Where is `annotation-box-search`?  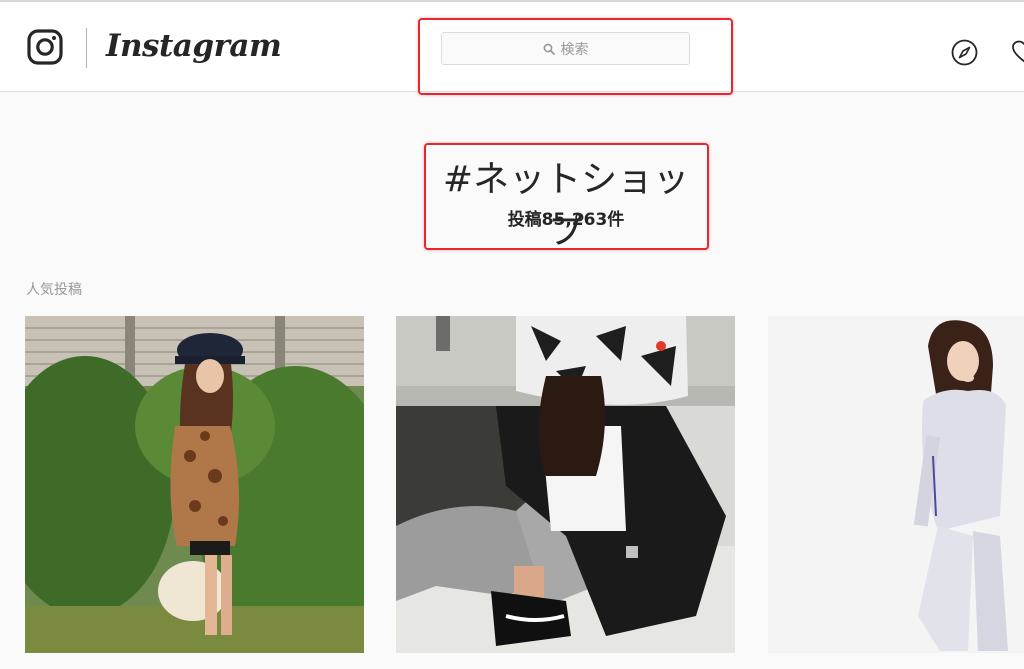
annotation-box-search is located at coordinates (575, 56).